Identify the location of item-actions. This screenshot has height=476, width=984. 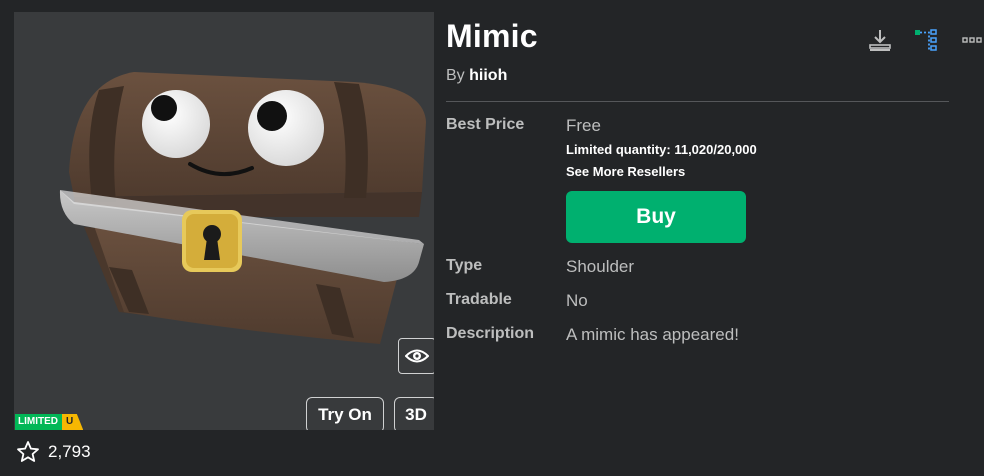
(925, 40).